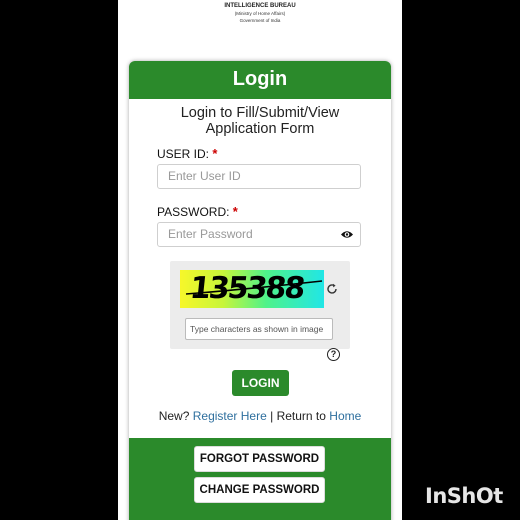  What do you see at coordinates (301, 416) in the screenshot?
I see `return-text: Return to` at bounding box center [301, 416].